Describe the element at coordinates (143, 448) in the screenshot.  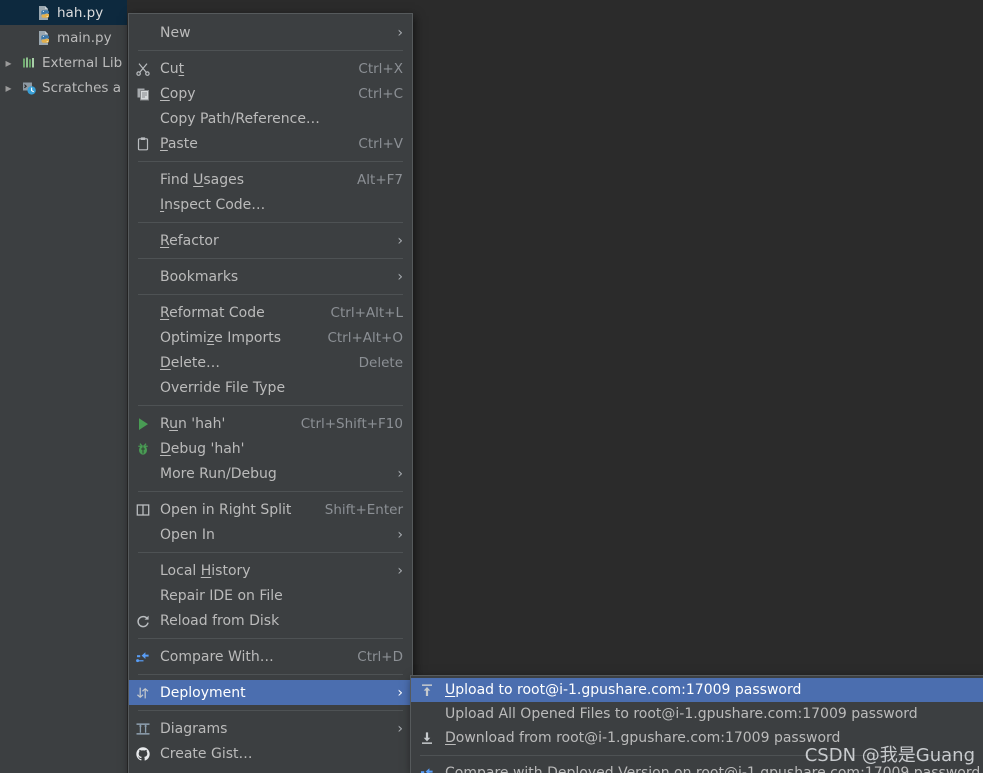
I see `debug-icon` at that location.